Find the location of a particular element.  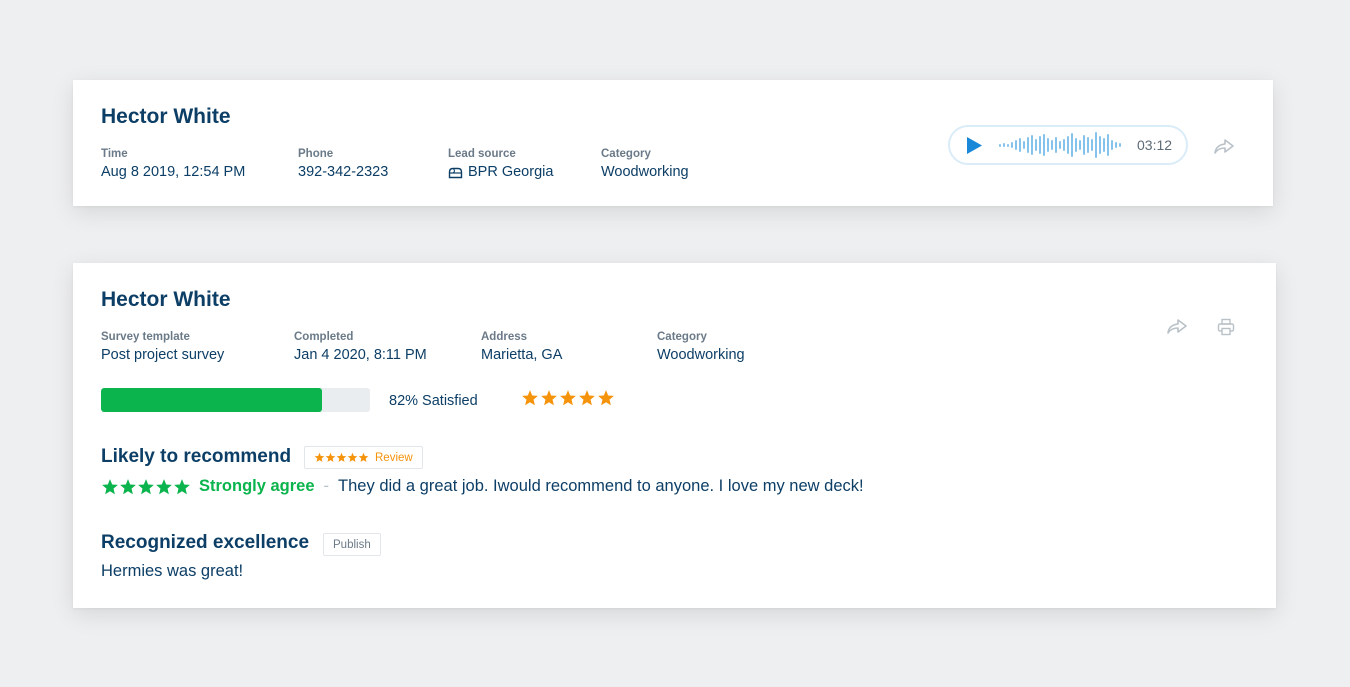

satisfaction-progress-fill is located at coordinates (211, 400).